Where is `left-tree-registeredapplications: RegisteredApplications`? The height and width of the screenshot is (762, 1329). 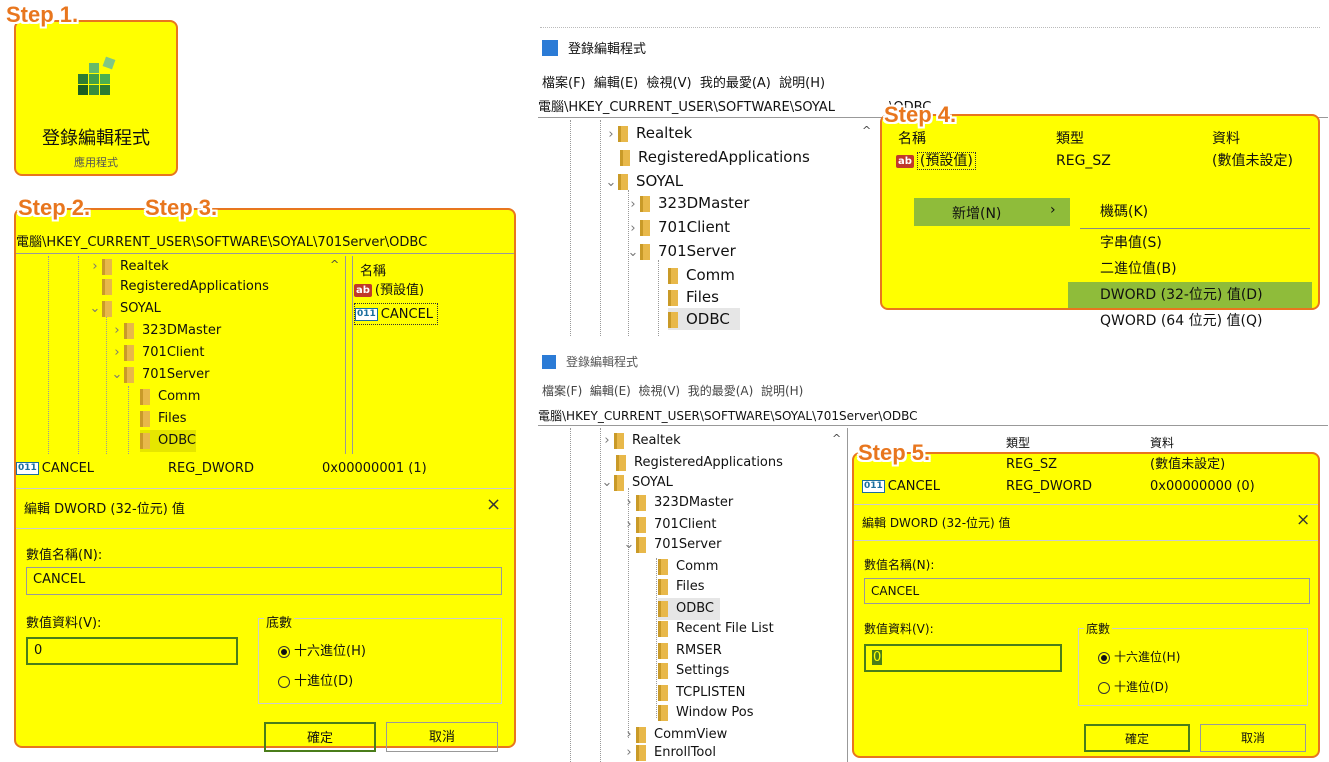 left-tree-registeredapplications: RegisteredApplications is located at coordinates (185, 287).